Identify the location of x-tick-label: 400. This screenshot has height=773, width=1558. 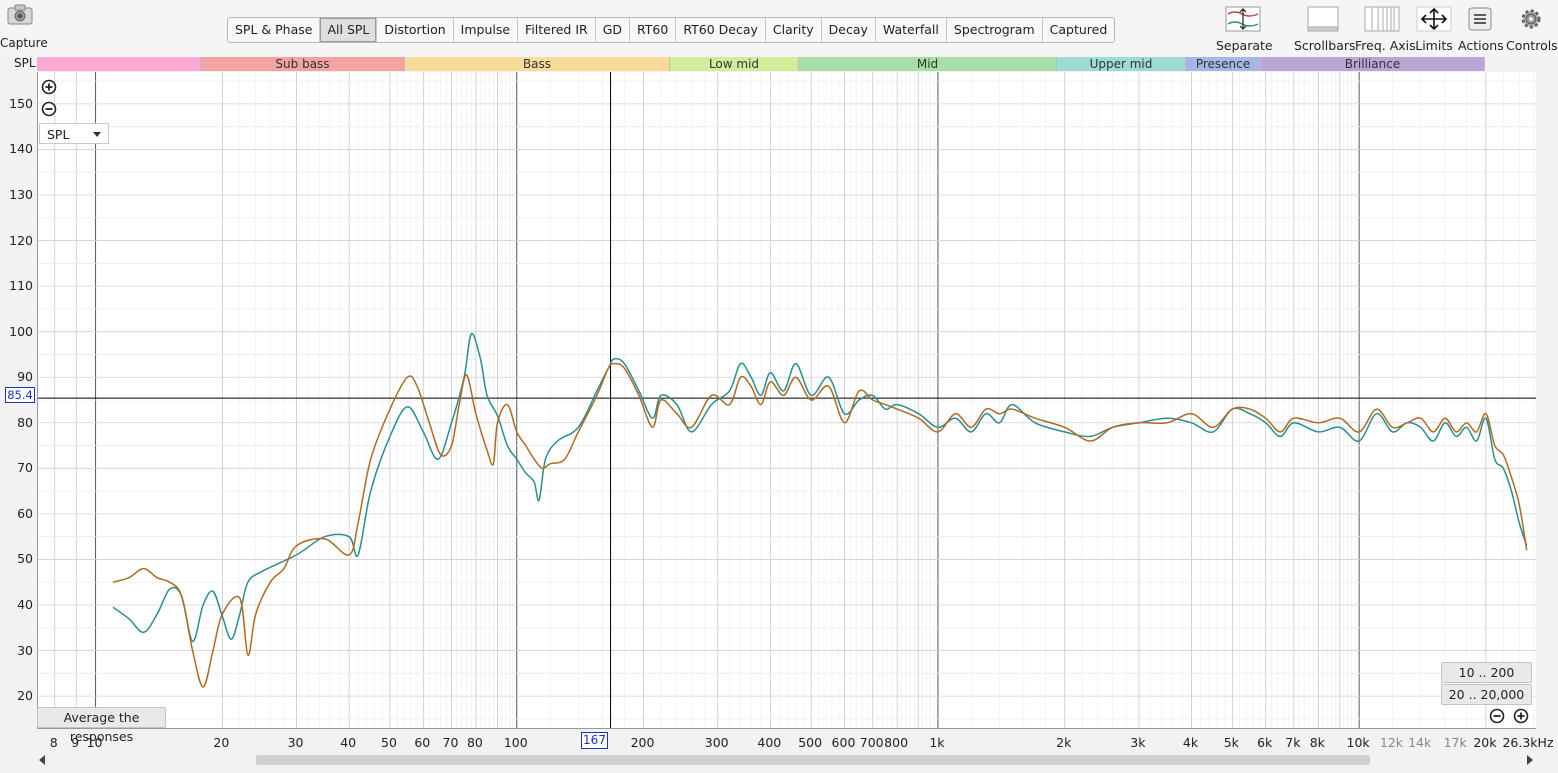
(769, 742).